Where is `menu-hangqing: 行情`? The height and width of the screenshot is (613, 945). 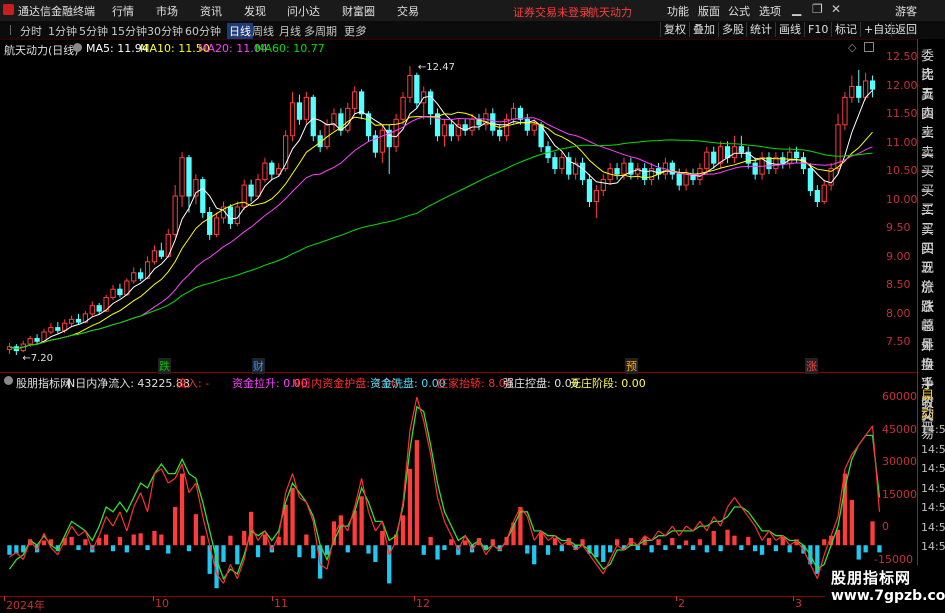
menu-hangqing: 行情 is located at coordinates (123, 11).